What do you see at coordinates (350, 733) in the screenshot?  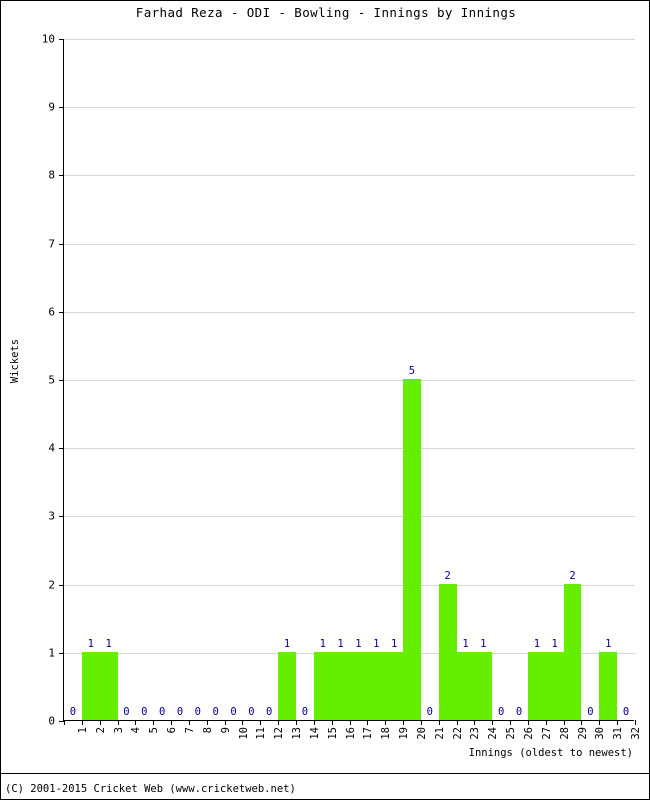 I see `x-tick-label: 16` at bounding box center [350, 733].